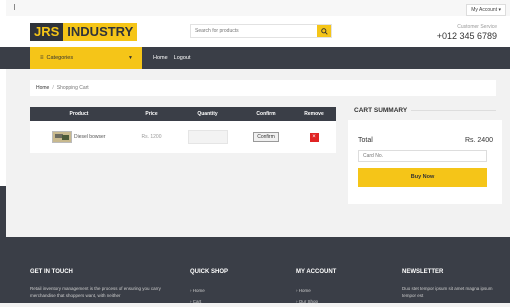 The height and width of the screenshot is (307, 510). I want to click on quantity-cell, so click(207, 137).